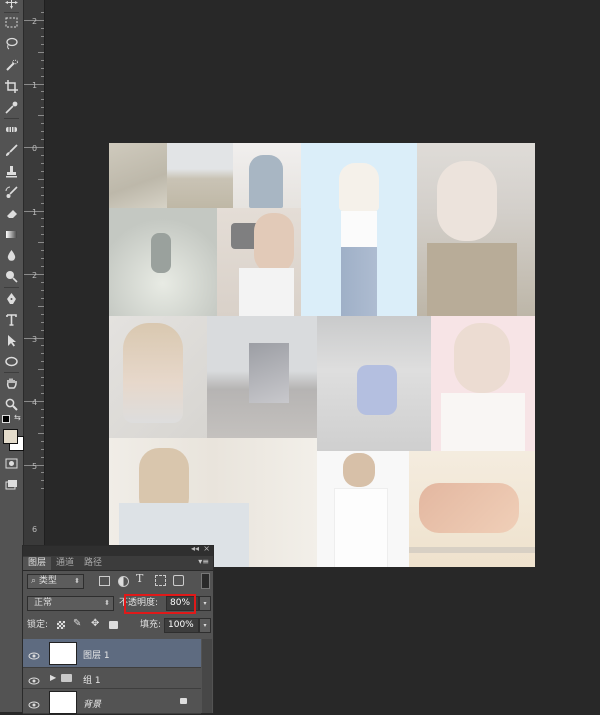 This screenshot has width=600, height=715. I want to click on eraser-icon, so click(11, 213).